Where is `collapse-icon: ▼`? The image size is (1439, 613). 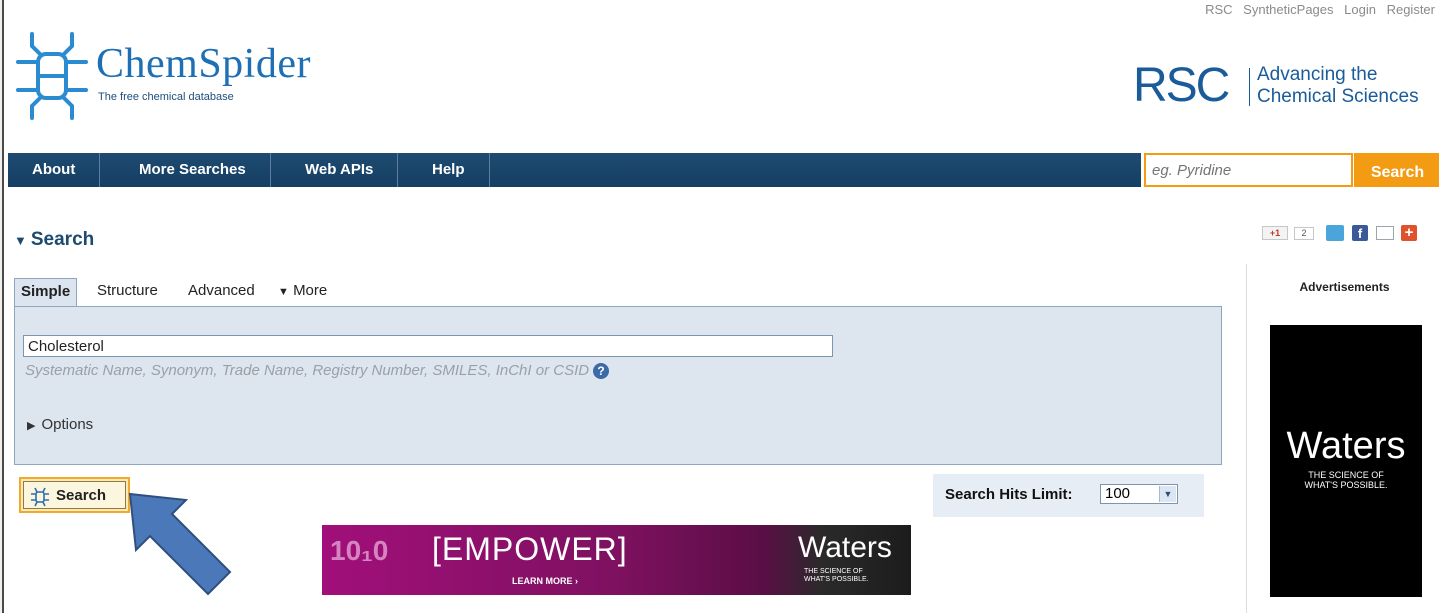 collapse-icon: ▼ is located at coordinates (20, 240).